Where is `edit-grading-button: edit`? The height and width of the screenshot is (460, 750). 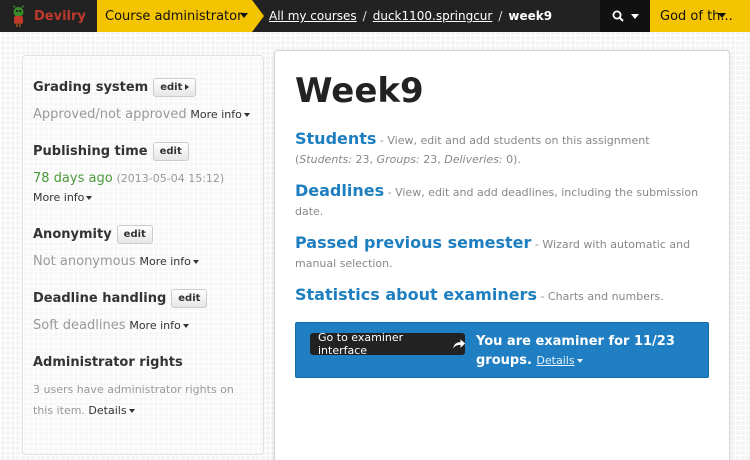
edit-grading-button: edit is located at coordinates (175, 87).